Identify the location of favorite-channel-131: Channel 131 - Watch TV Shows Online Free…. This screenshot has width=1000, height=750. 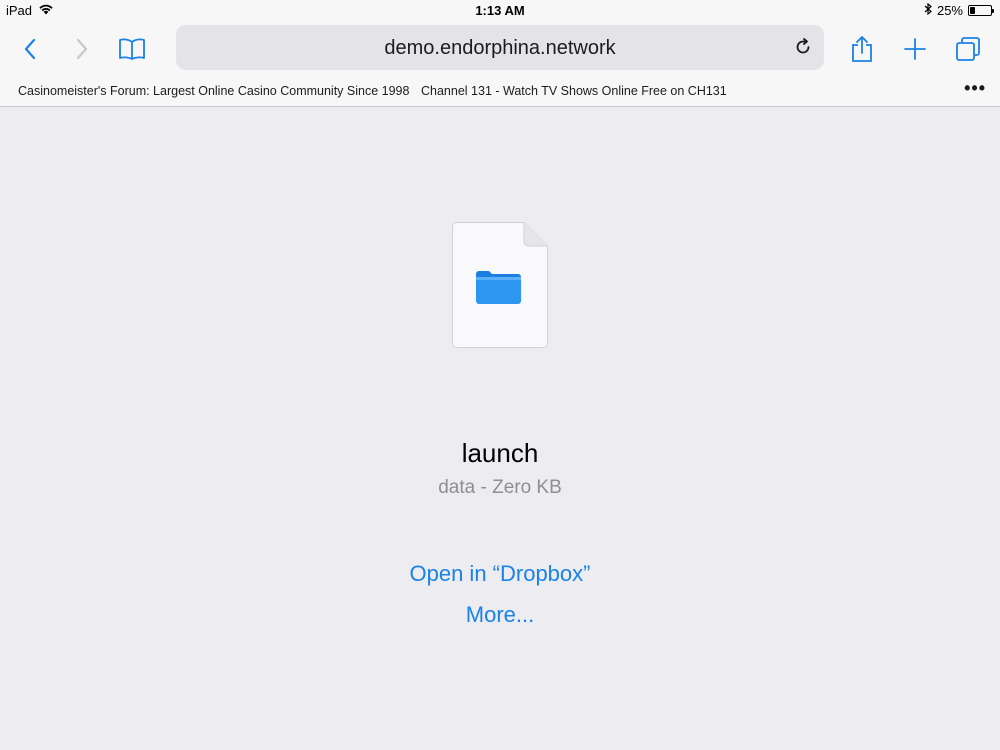
(574, 91).